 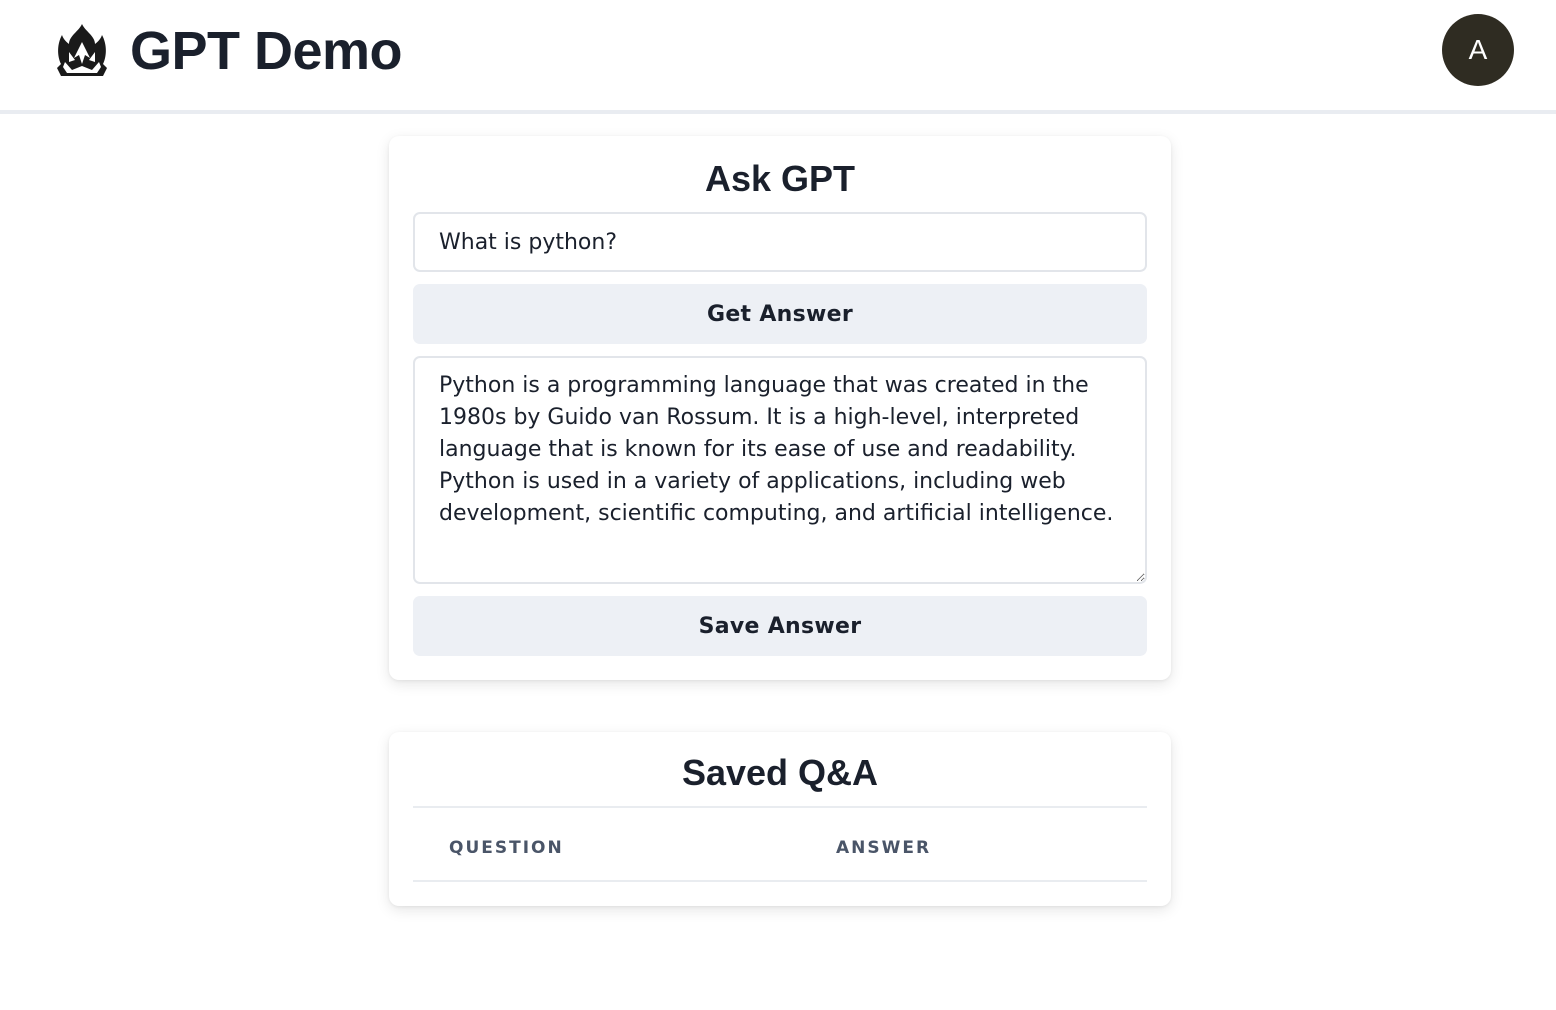 What do you see at coordinates (780, 819) in the screenshot?
I see `saved-qa-card: Saved Q&A QUESTION ANSWER` at bounding box center [780, 819].